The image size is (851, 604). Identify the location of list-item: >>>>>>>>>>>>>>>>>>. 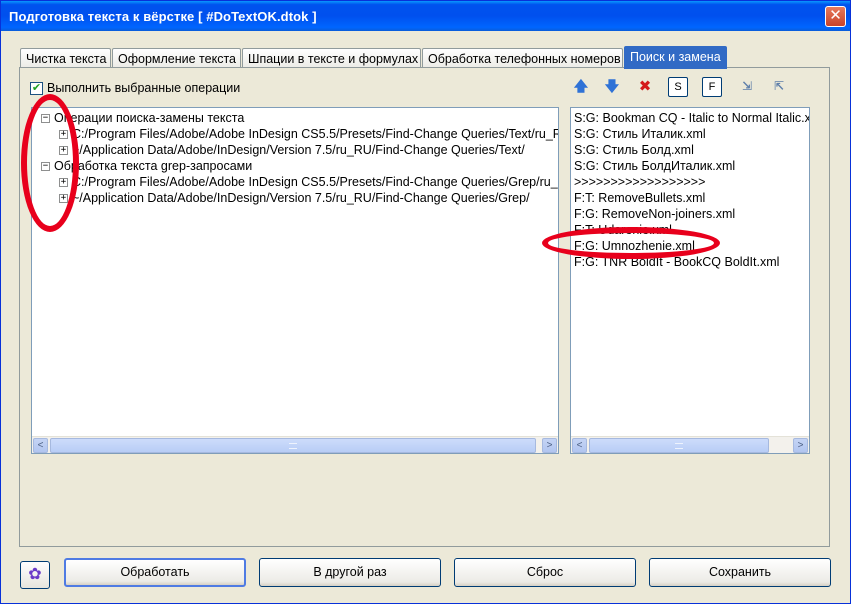
(639, 182).